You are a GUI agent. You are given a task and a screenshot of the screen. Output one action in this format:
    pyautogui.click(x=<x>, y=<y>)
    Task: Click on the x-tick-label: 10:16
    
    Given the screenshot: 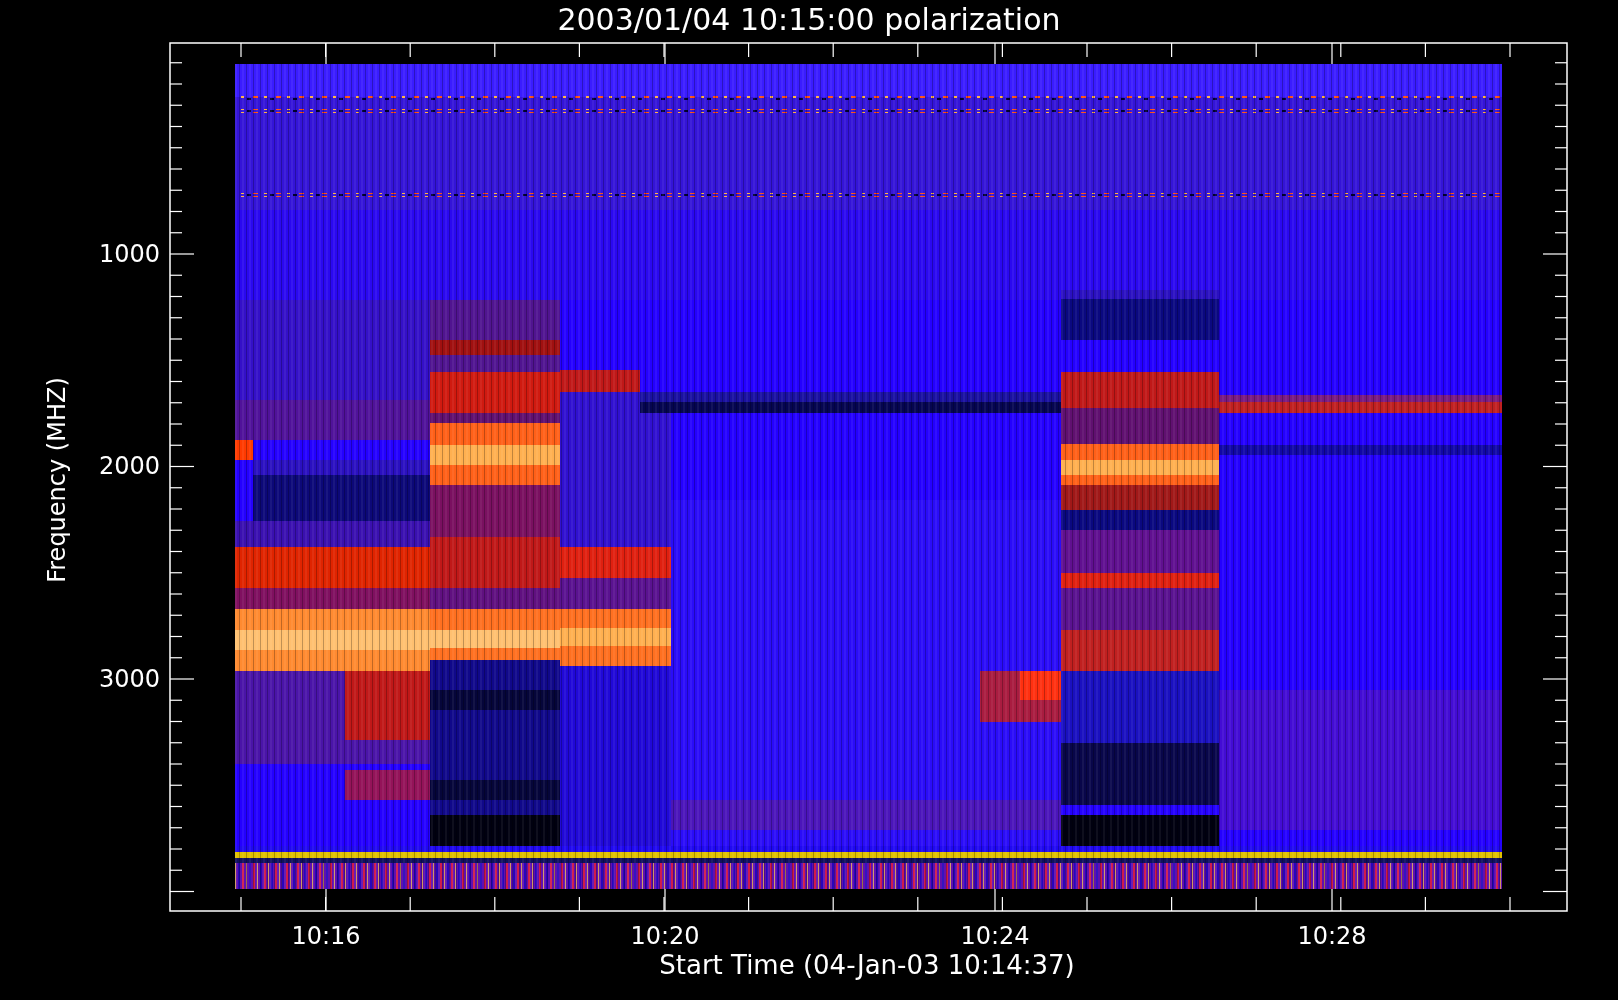 What is the action you would take?
    pyautogui.click(x=326, y=936)
    